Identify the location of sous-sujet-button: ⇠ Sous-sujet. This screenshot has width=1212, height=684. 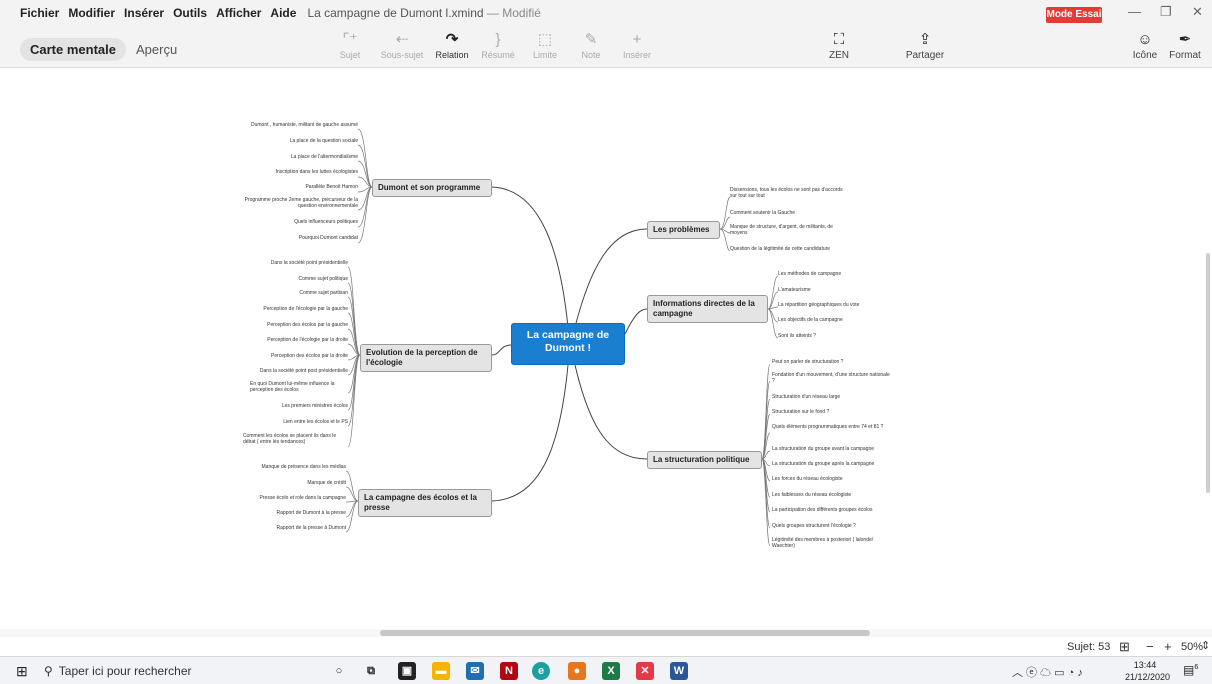
(402, 45).